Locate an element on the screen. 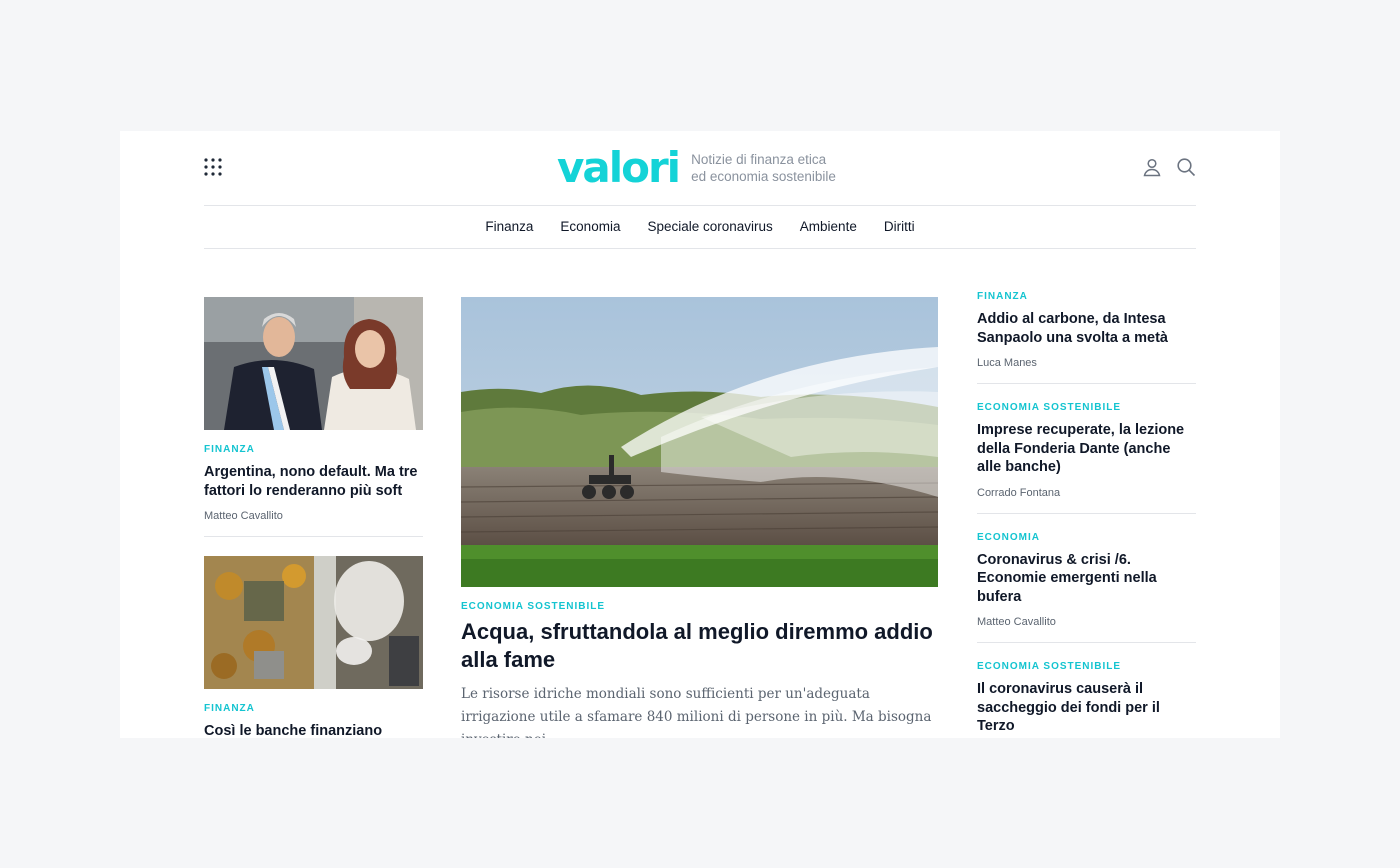 The width and height of the screenshot is (1400, 868). featured-image is located at coordinates (699, 442).